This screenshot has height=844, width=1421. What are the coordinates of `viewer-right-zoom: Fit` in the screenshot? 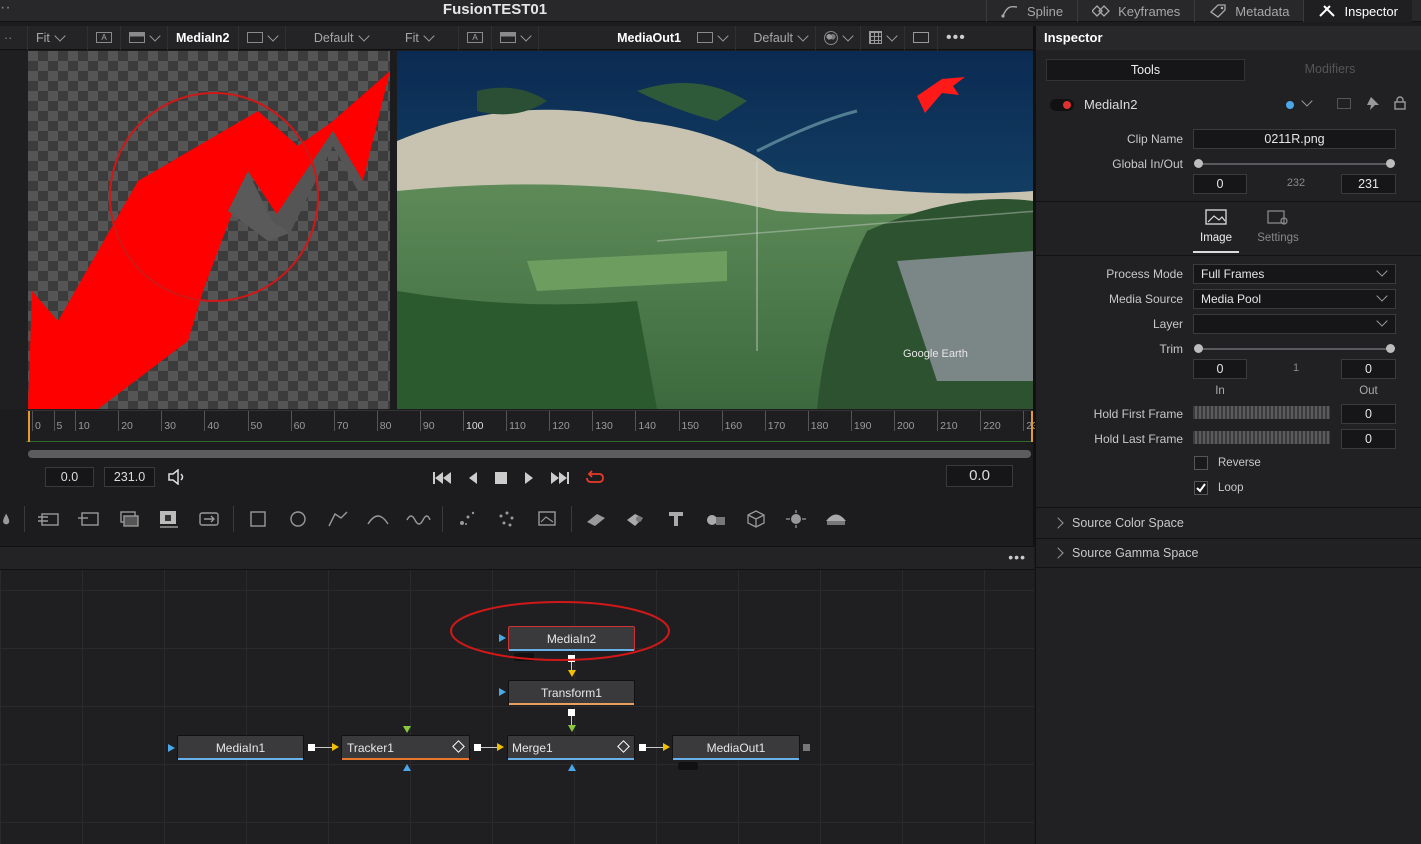 It's located at (428, 37).